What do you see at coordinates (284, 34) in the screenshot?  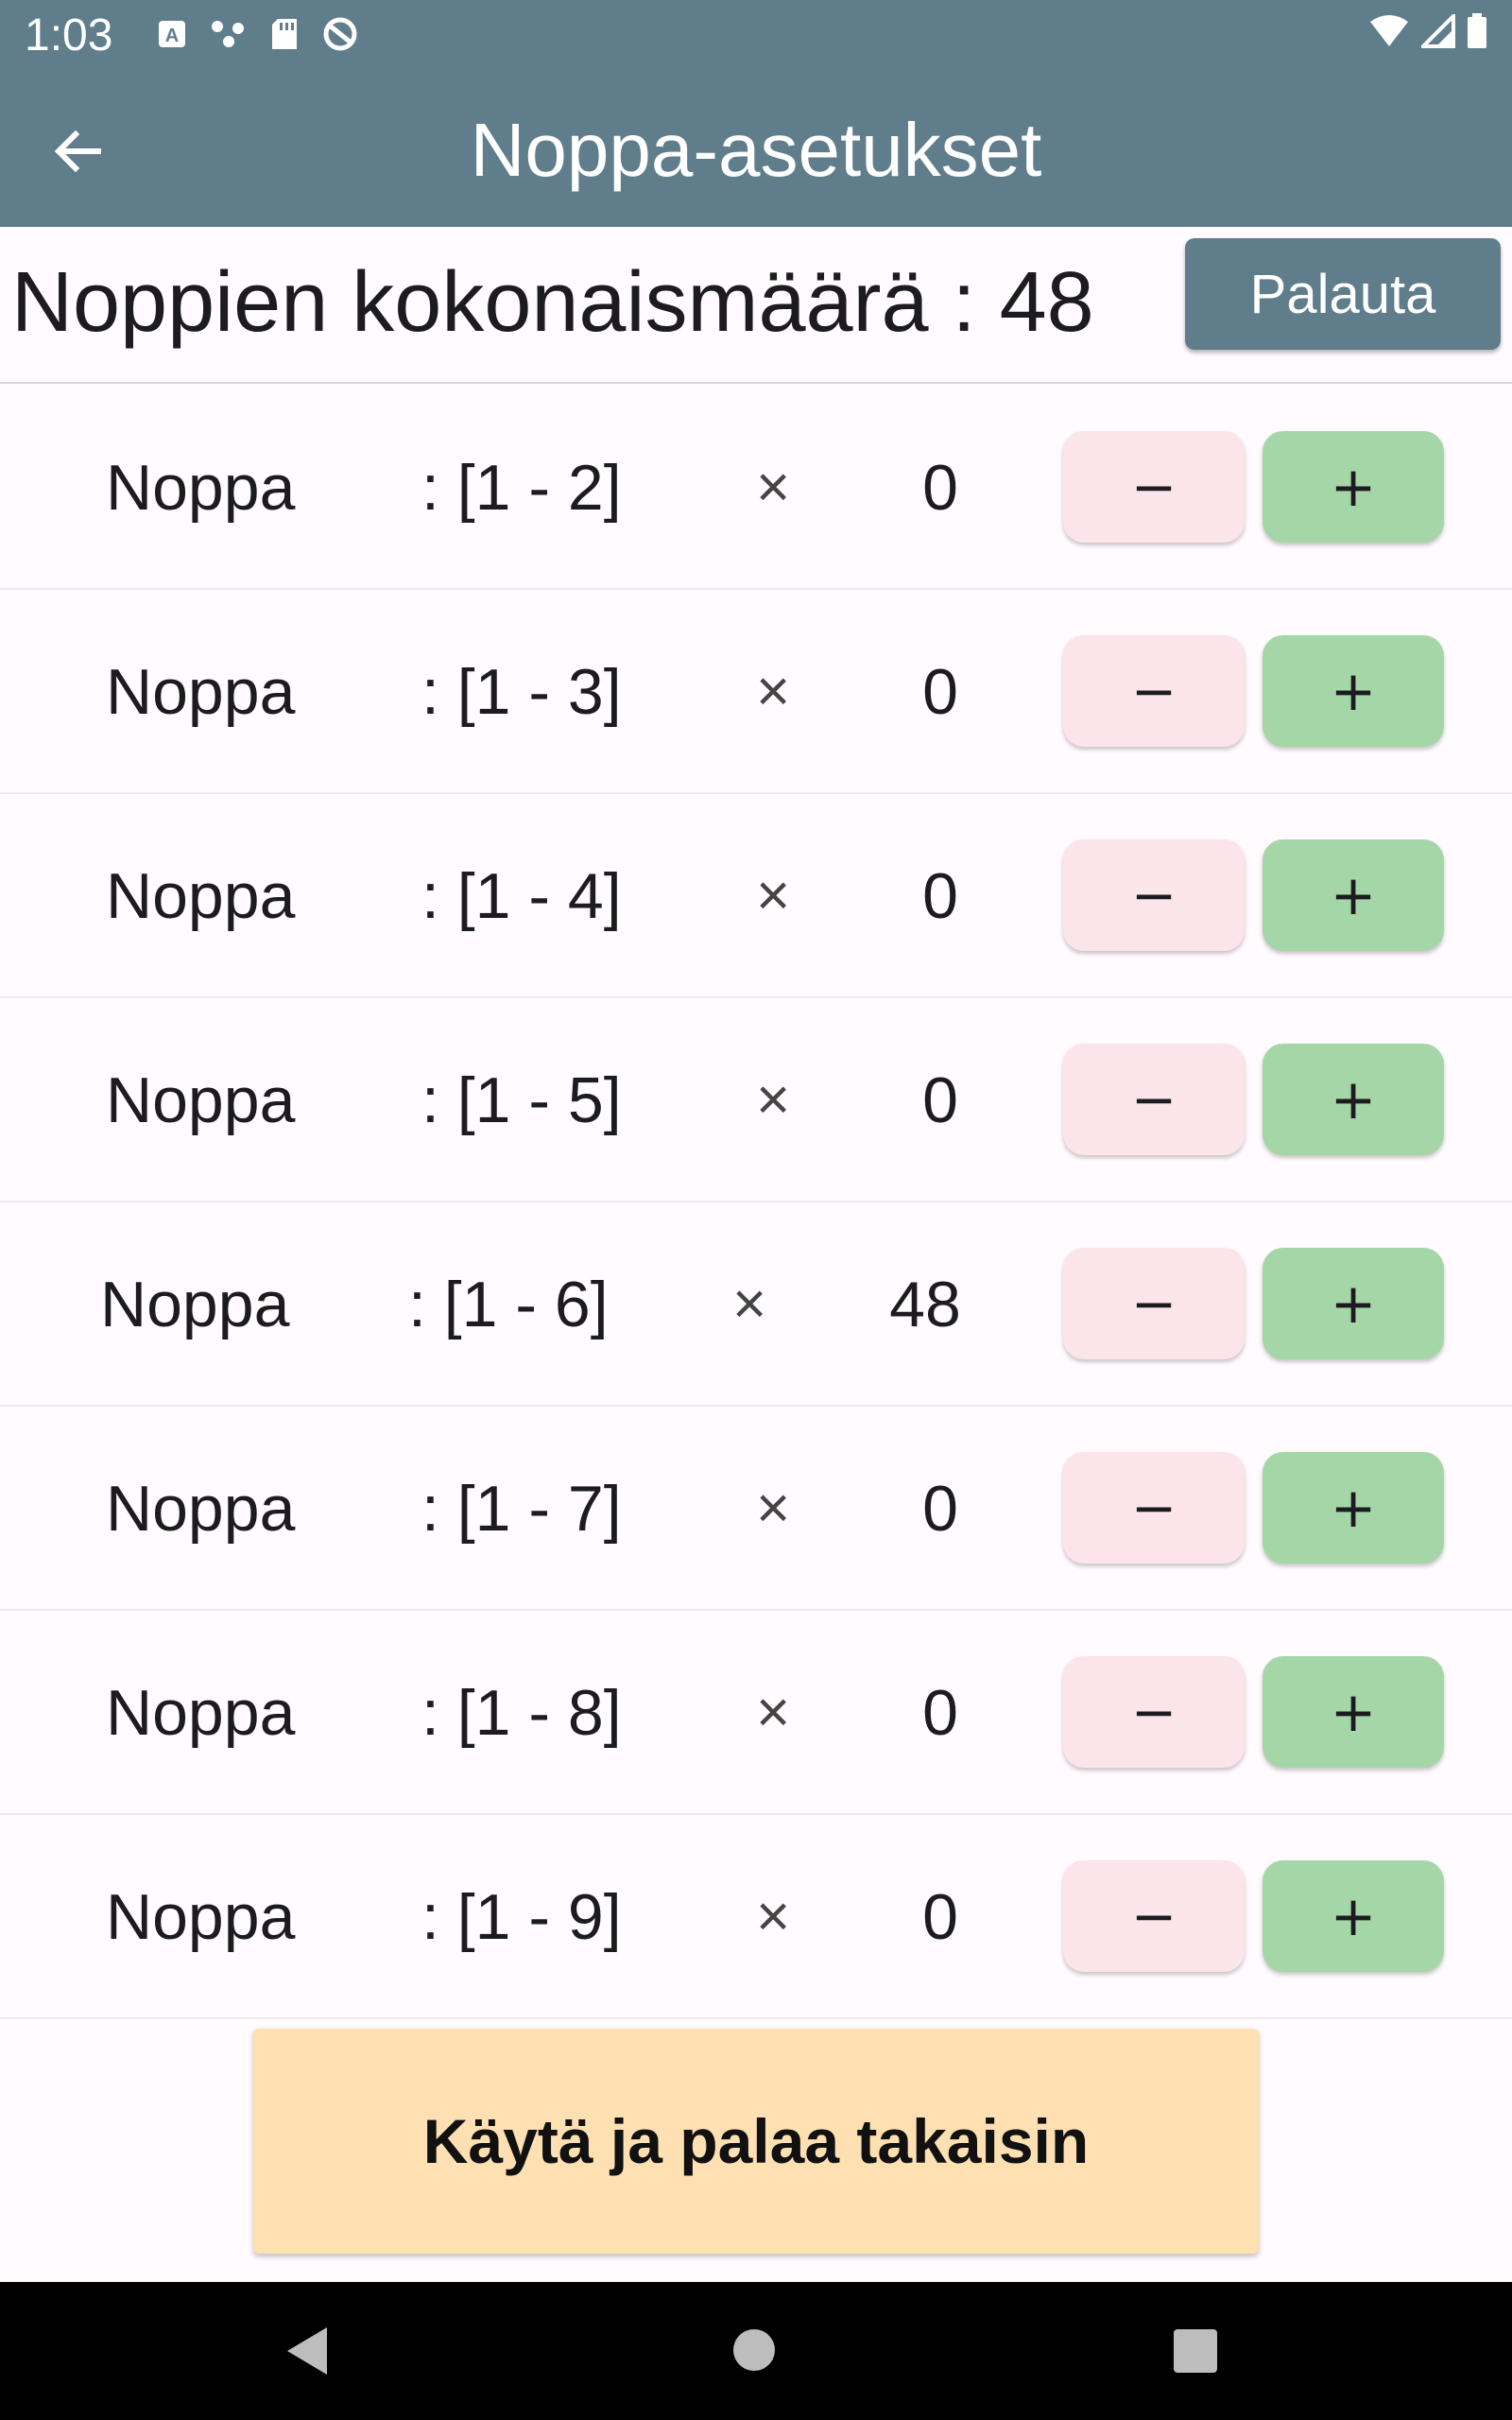 I see `sd-card-icon` at bounding box center [284, 34].